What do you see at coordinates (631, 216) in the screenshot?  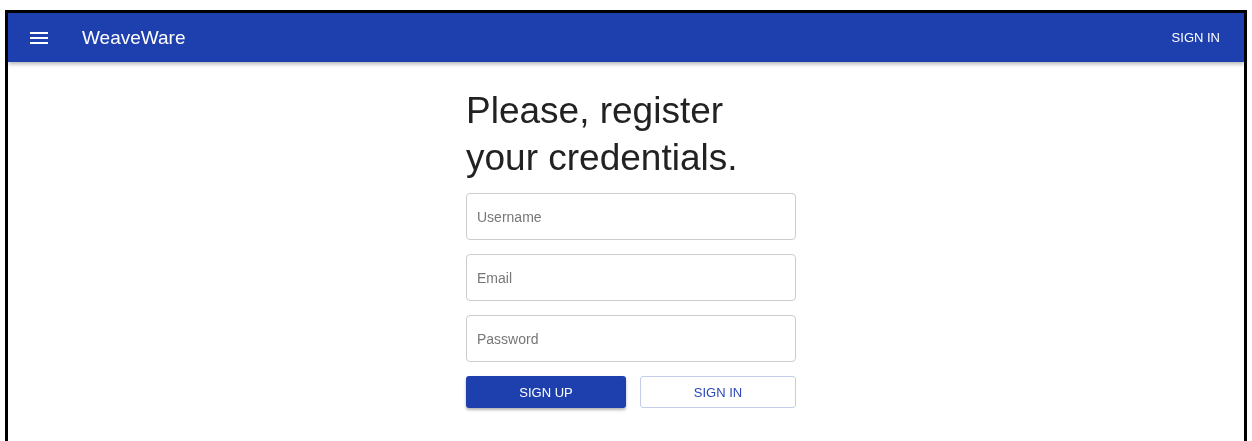 I see `input-field: Username` at bounding box center [631, 216].